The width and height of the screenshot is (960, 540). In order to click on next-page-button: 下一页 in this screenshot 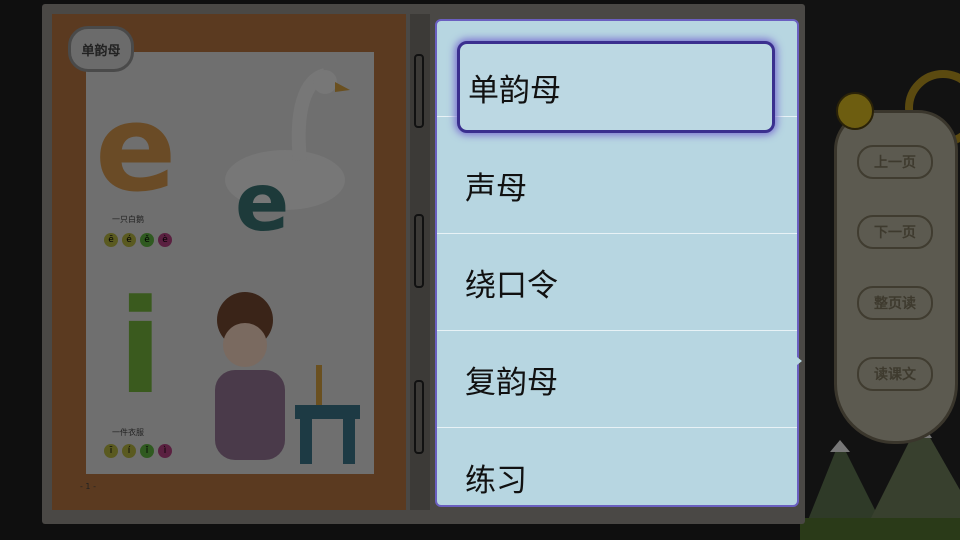, I will do `click(895, 232)`.